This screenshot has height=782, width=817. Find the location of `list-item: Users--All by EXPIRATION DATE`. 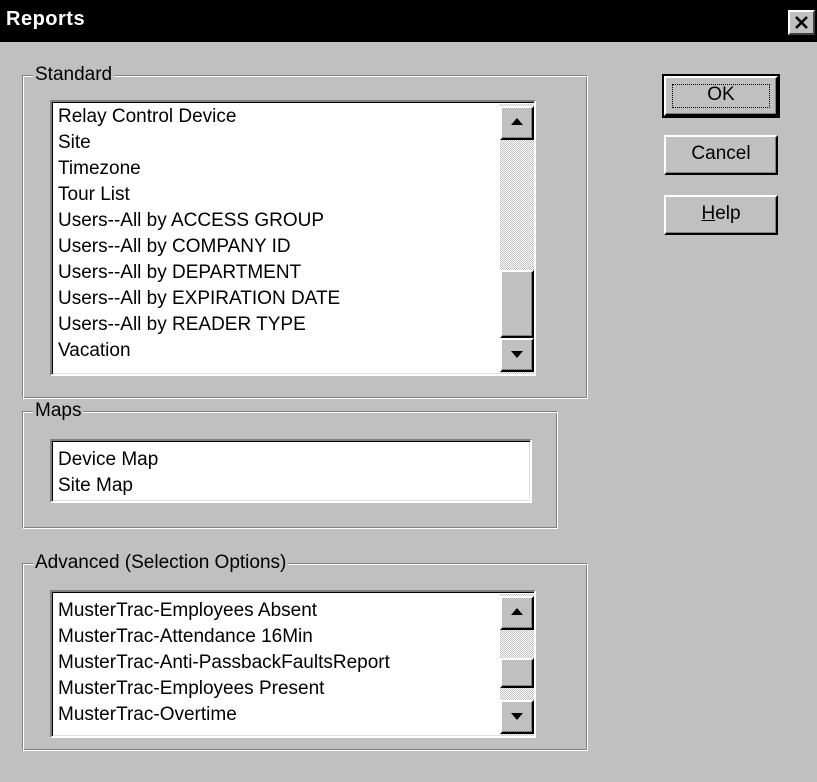

list-item: Users--All by EXPIRATION DATE is located at coordinates (199, 299).